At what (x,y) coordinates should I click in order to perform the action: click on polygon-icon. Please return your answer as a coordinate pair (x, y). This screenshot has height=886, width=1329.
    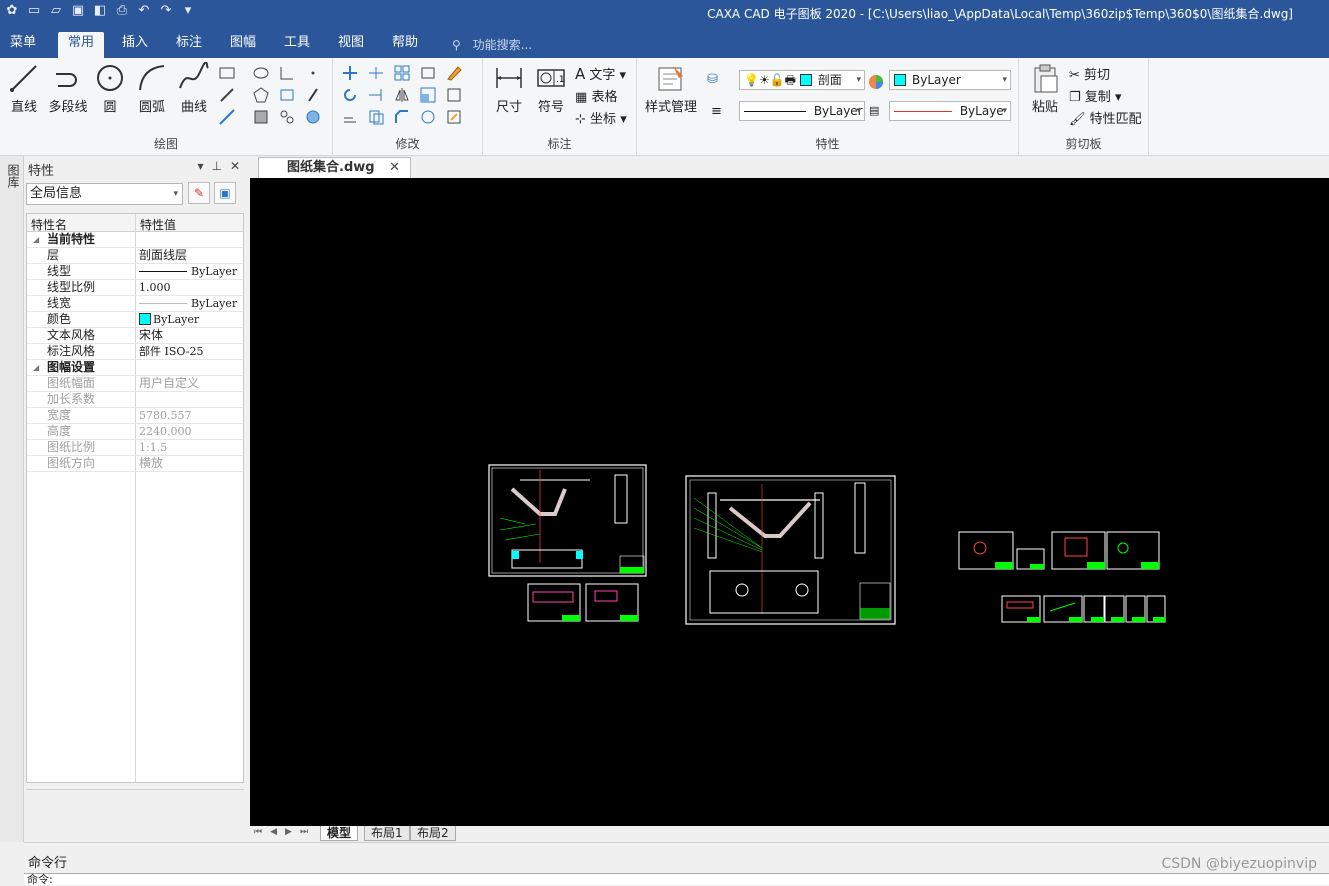
    Looking at the image, I should click on (261, 95).